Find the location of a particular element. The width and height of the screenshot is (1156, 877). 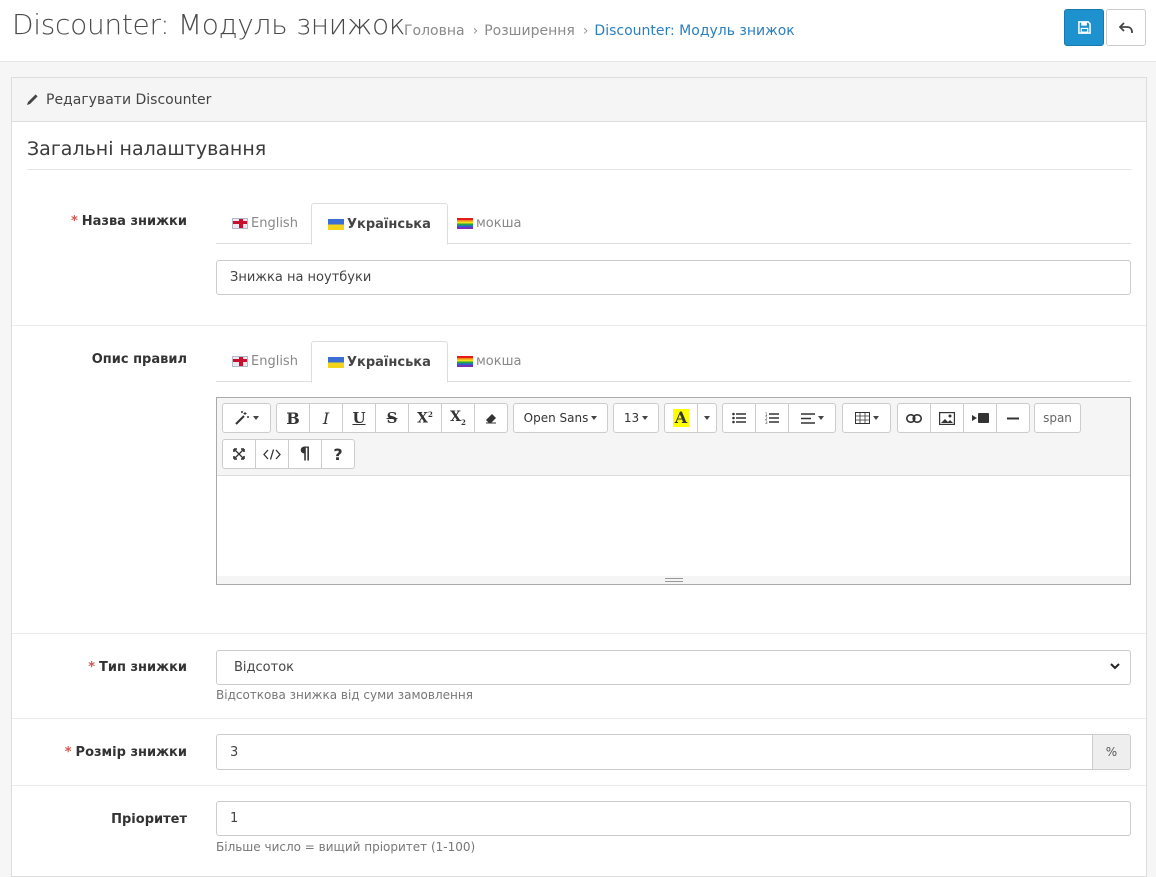

code-view-button is located at coordinates (272, 454).